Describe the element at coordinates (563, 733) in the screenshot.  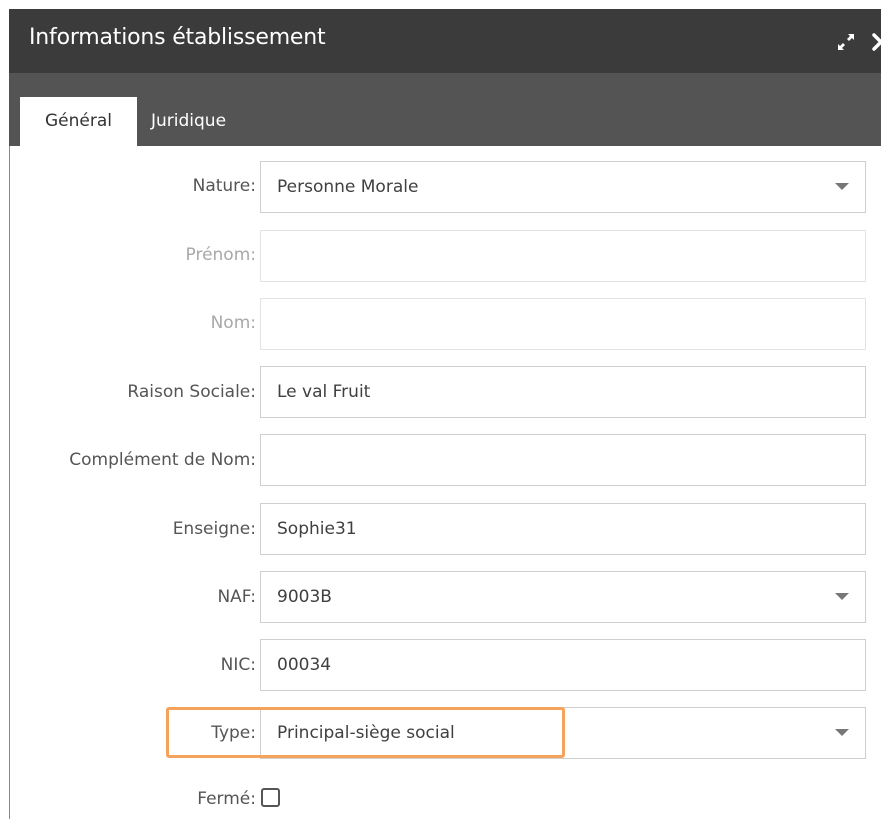
I see `type-select: Principal-siège social` at that location.